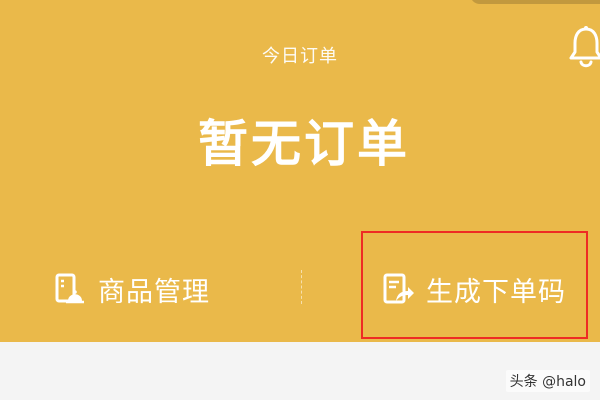 The height and width of the screenshot is (400, 600). I want to click on product-management-button: 商品管理, so click(167, 289).